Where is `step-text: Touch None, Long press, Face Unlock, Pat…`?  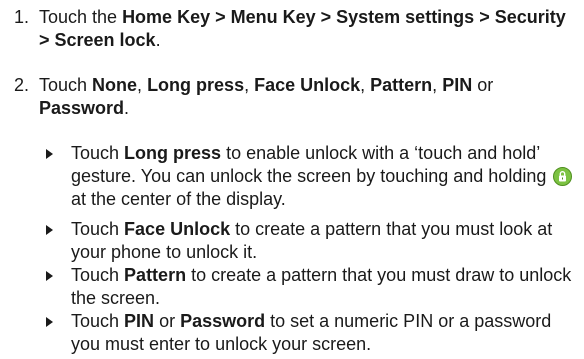 step-text: Touch None, Long press, Face Unlock, Pat… is located at coordinates (304, 97).